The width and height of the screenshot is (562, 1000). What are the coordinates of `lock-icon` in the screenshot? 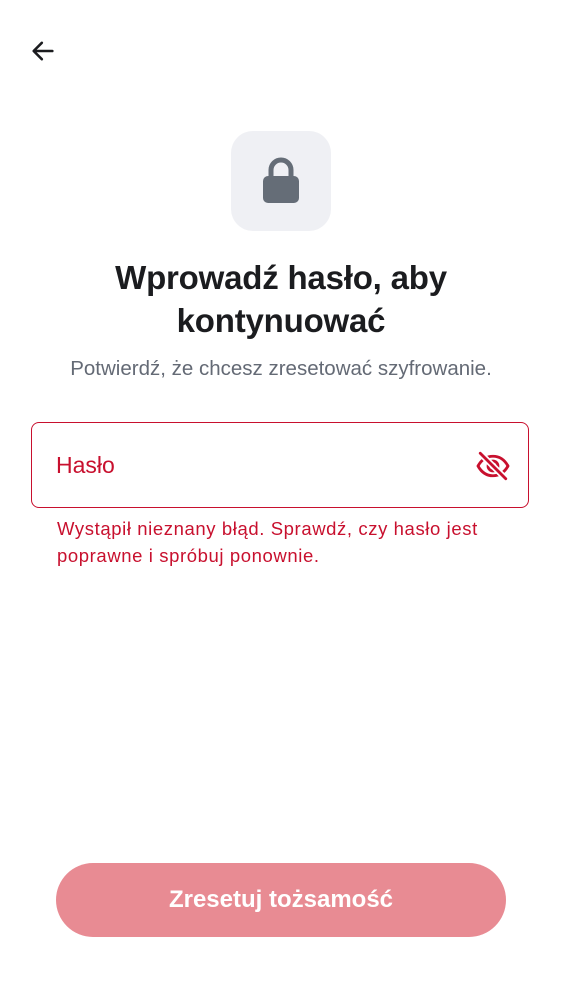 It's located at (281, 180).